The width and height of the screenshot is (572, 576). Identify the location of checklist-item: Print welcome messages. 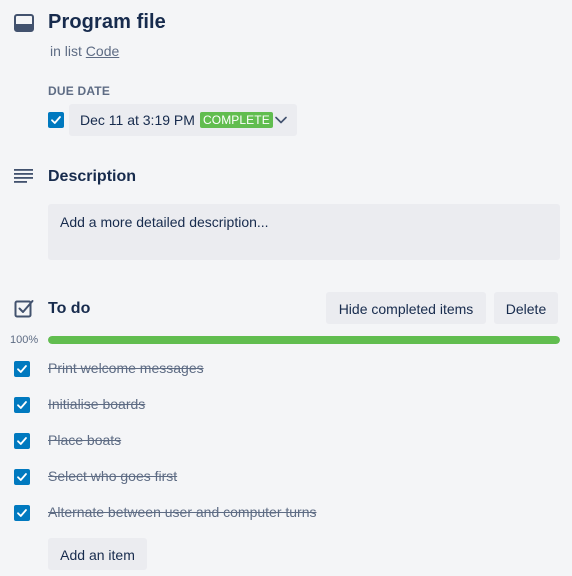
(286, 368).